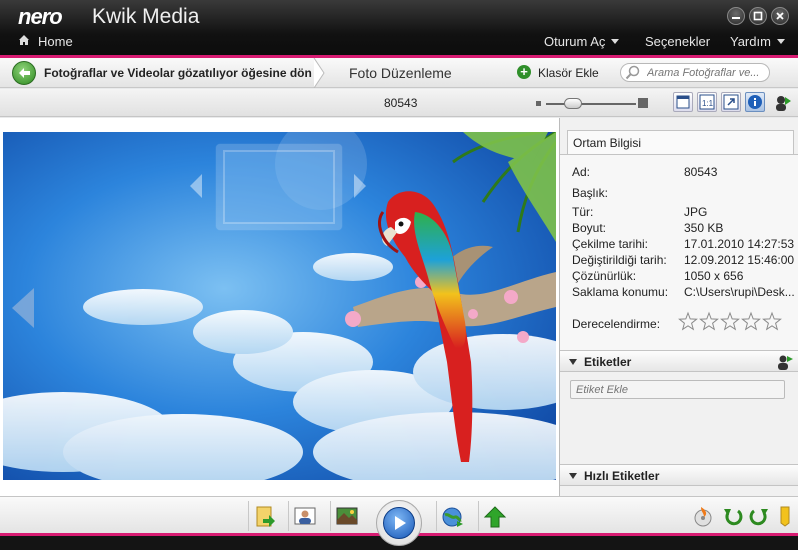  What do you see at coordinates (739, 260) in the screenshot?
I see `field-value: 12.09.2012 15:46:00` at bounding box center [739, 260].